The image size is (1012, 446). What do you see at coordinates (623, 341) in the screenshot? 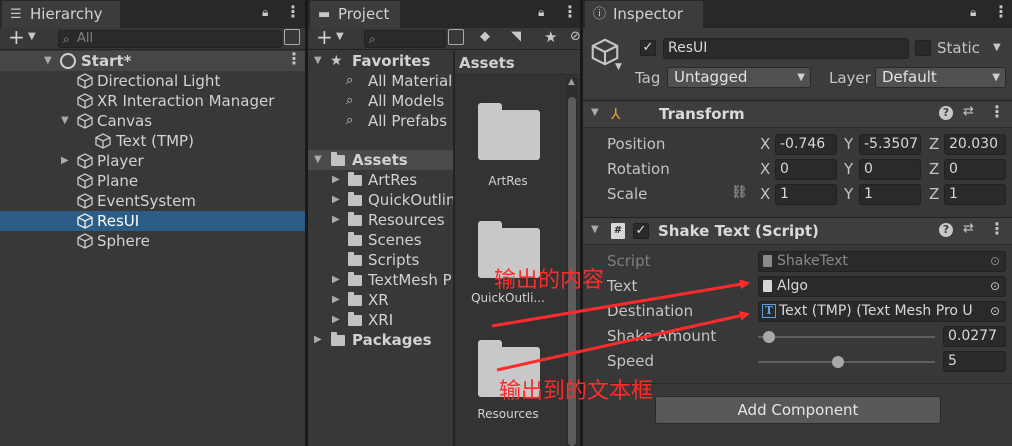
I see `destination-annotation-arrow` at bounding box center [623, 341].